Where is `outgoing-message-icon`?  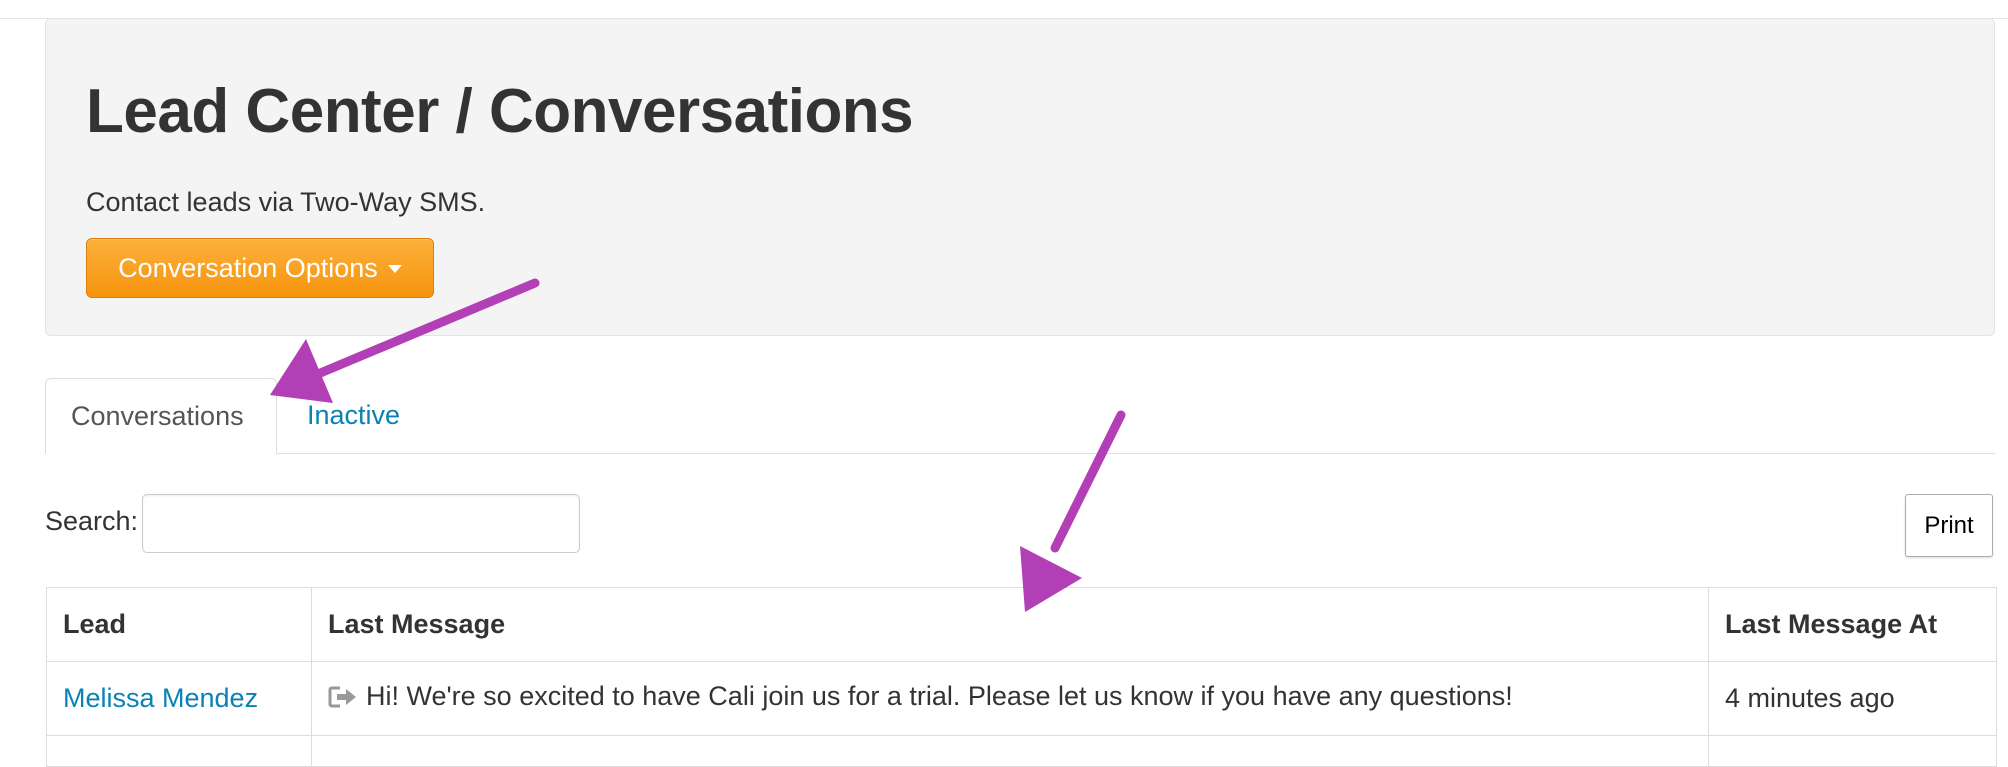
outgoing-message-icon is located at coordinates (343, 700).